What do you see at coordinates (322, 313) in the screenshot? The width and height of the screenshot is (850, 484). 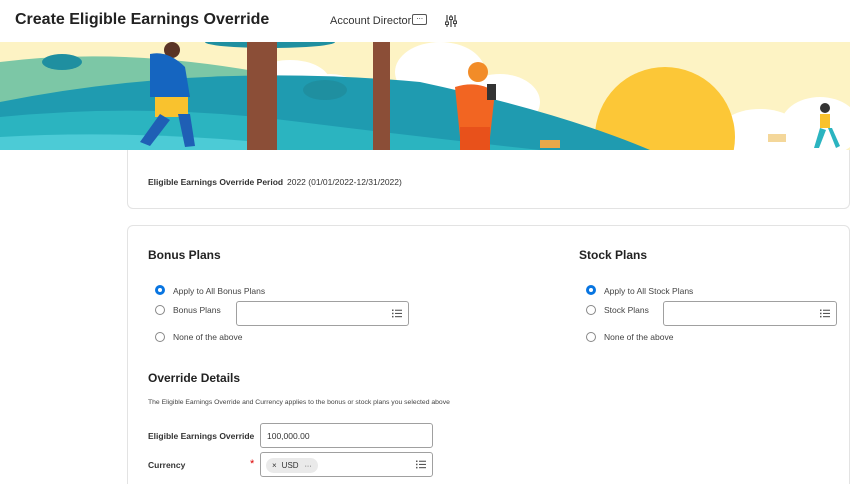 I see `bonus-plans-prompt` at bounding box center [322, 313].